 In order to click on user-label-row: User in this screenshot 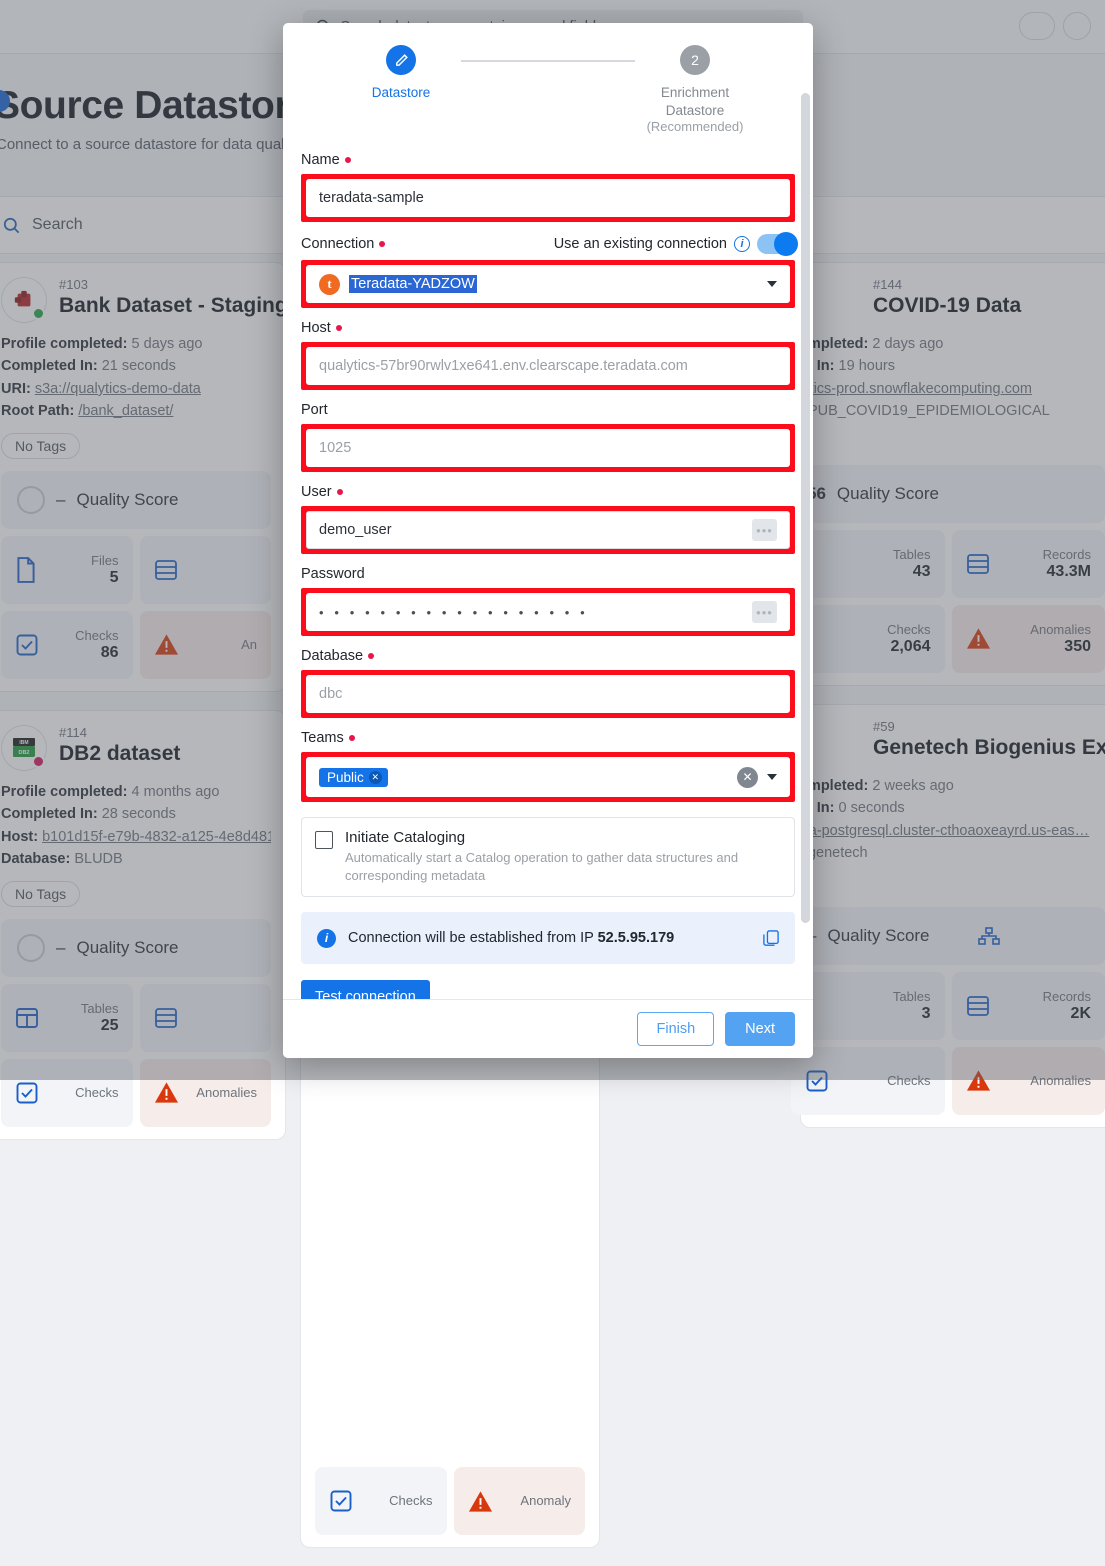, I will do `click(548, 492)`.